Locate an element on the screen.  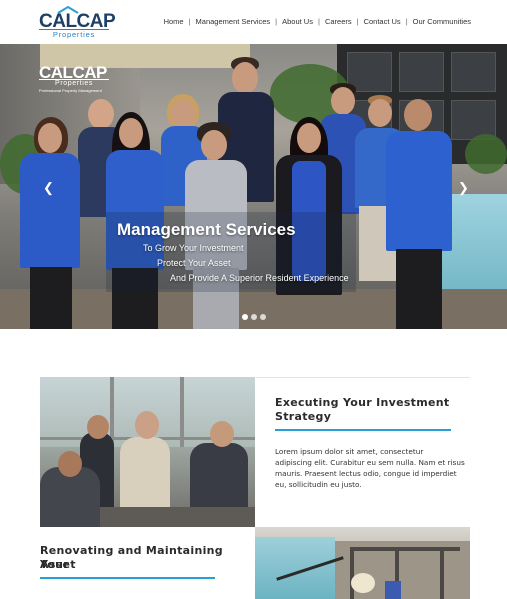
chevron-right-icon: ❯ is located at coordinates (463, 187).